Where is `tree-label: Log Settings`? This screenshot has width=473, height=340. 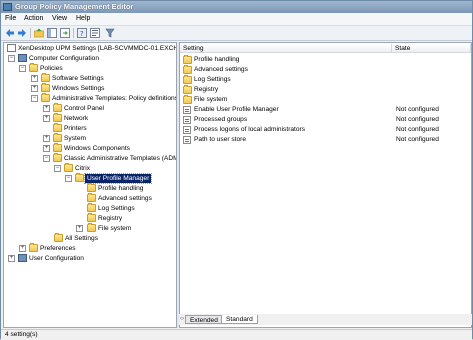 tree-label: Log Settings is located at coordinates (116, 208).